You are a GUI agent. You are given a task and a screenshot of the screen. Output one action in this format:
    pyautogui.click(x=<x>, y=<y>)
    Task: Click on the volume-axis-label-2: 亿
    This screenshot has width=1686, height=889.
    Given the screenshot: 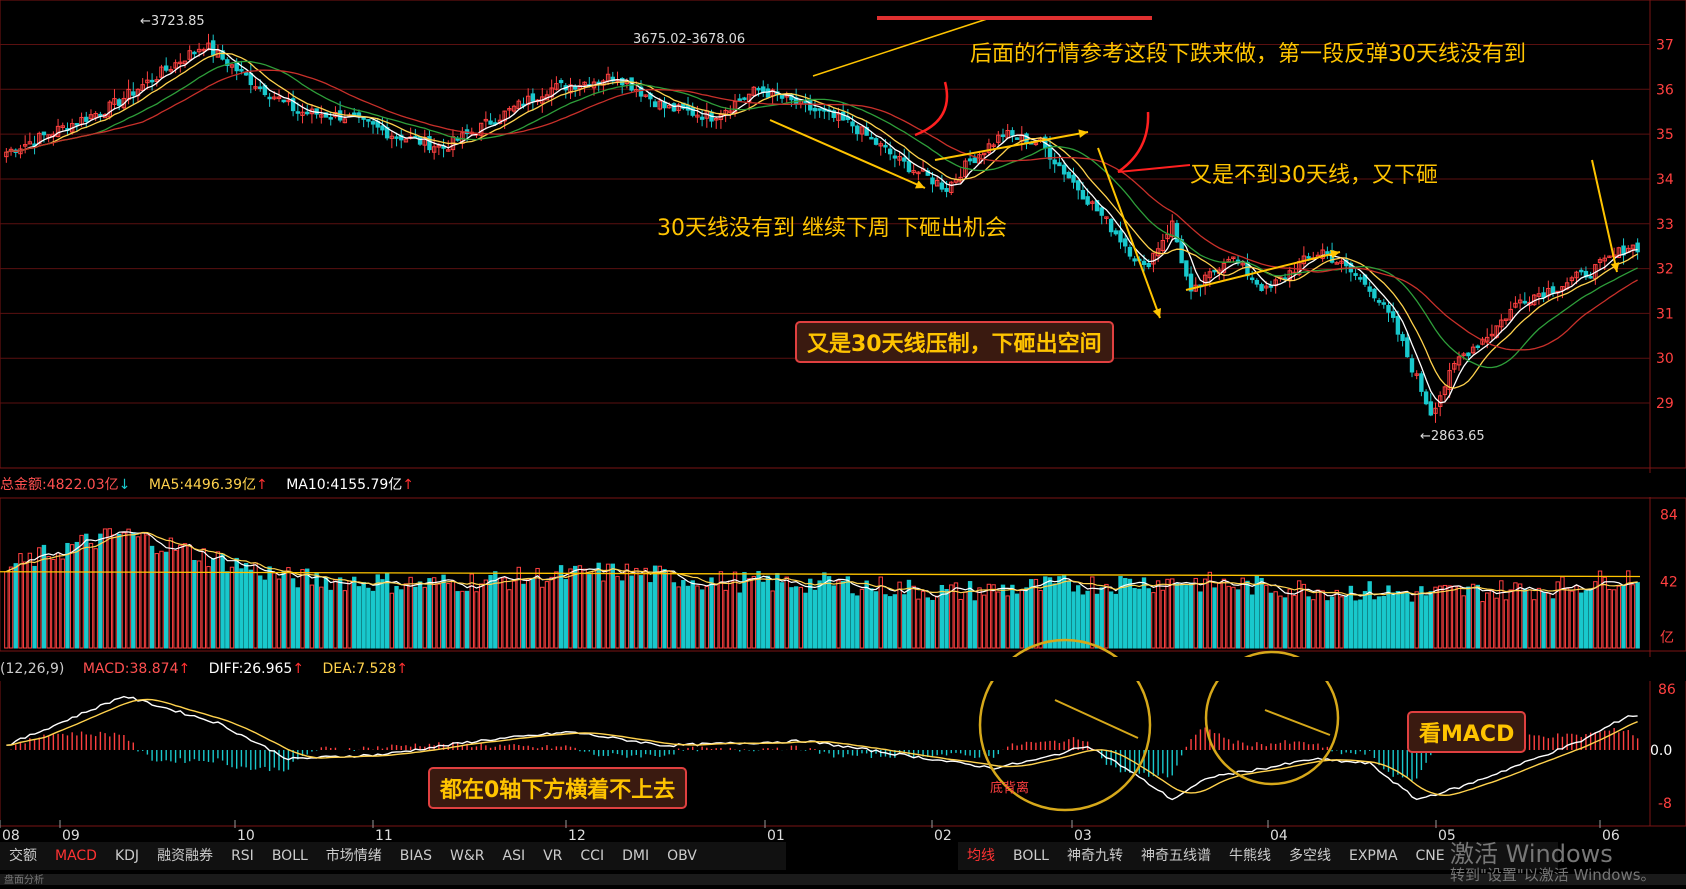 What is the action you would take?
    pyautogui.click(x=1667, y=638)
    